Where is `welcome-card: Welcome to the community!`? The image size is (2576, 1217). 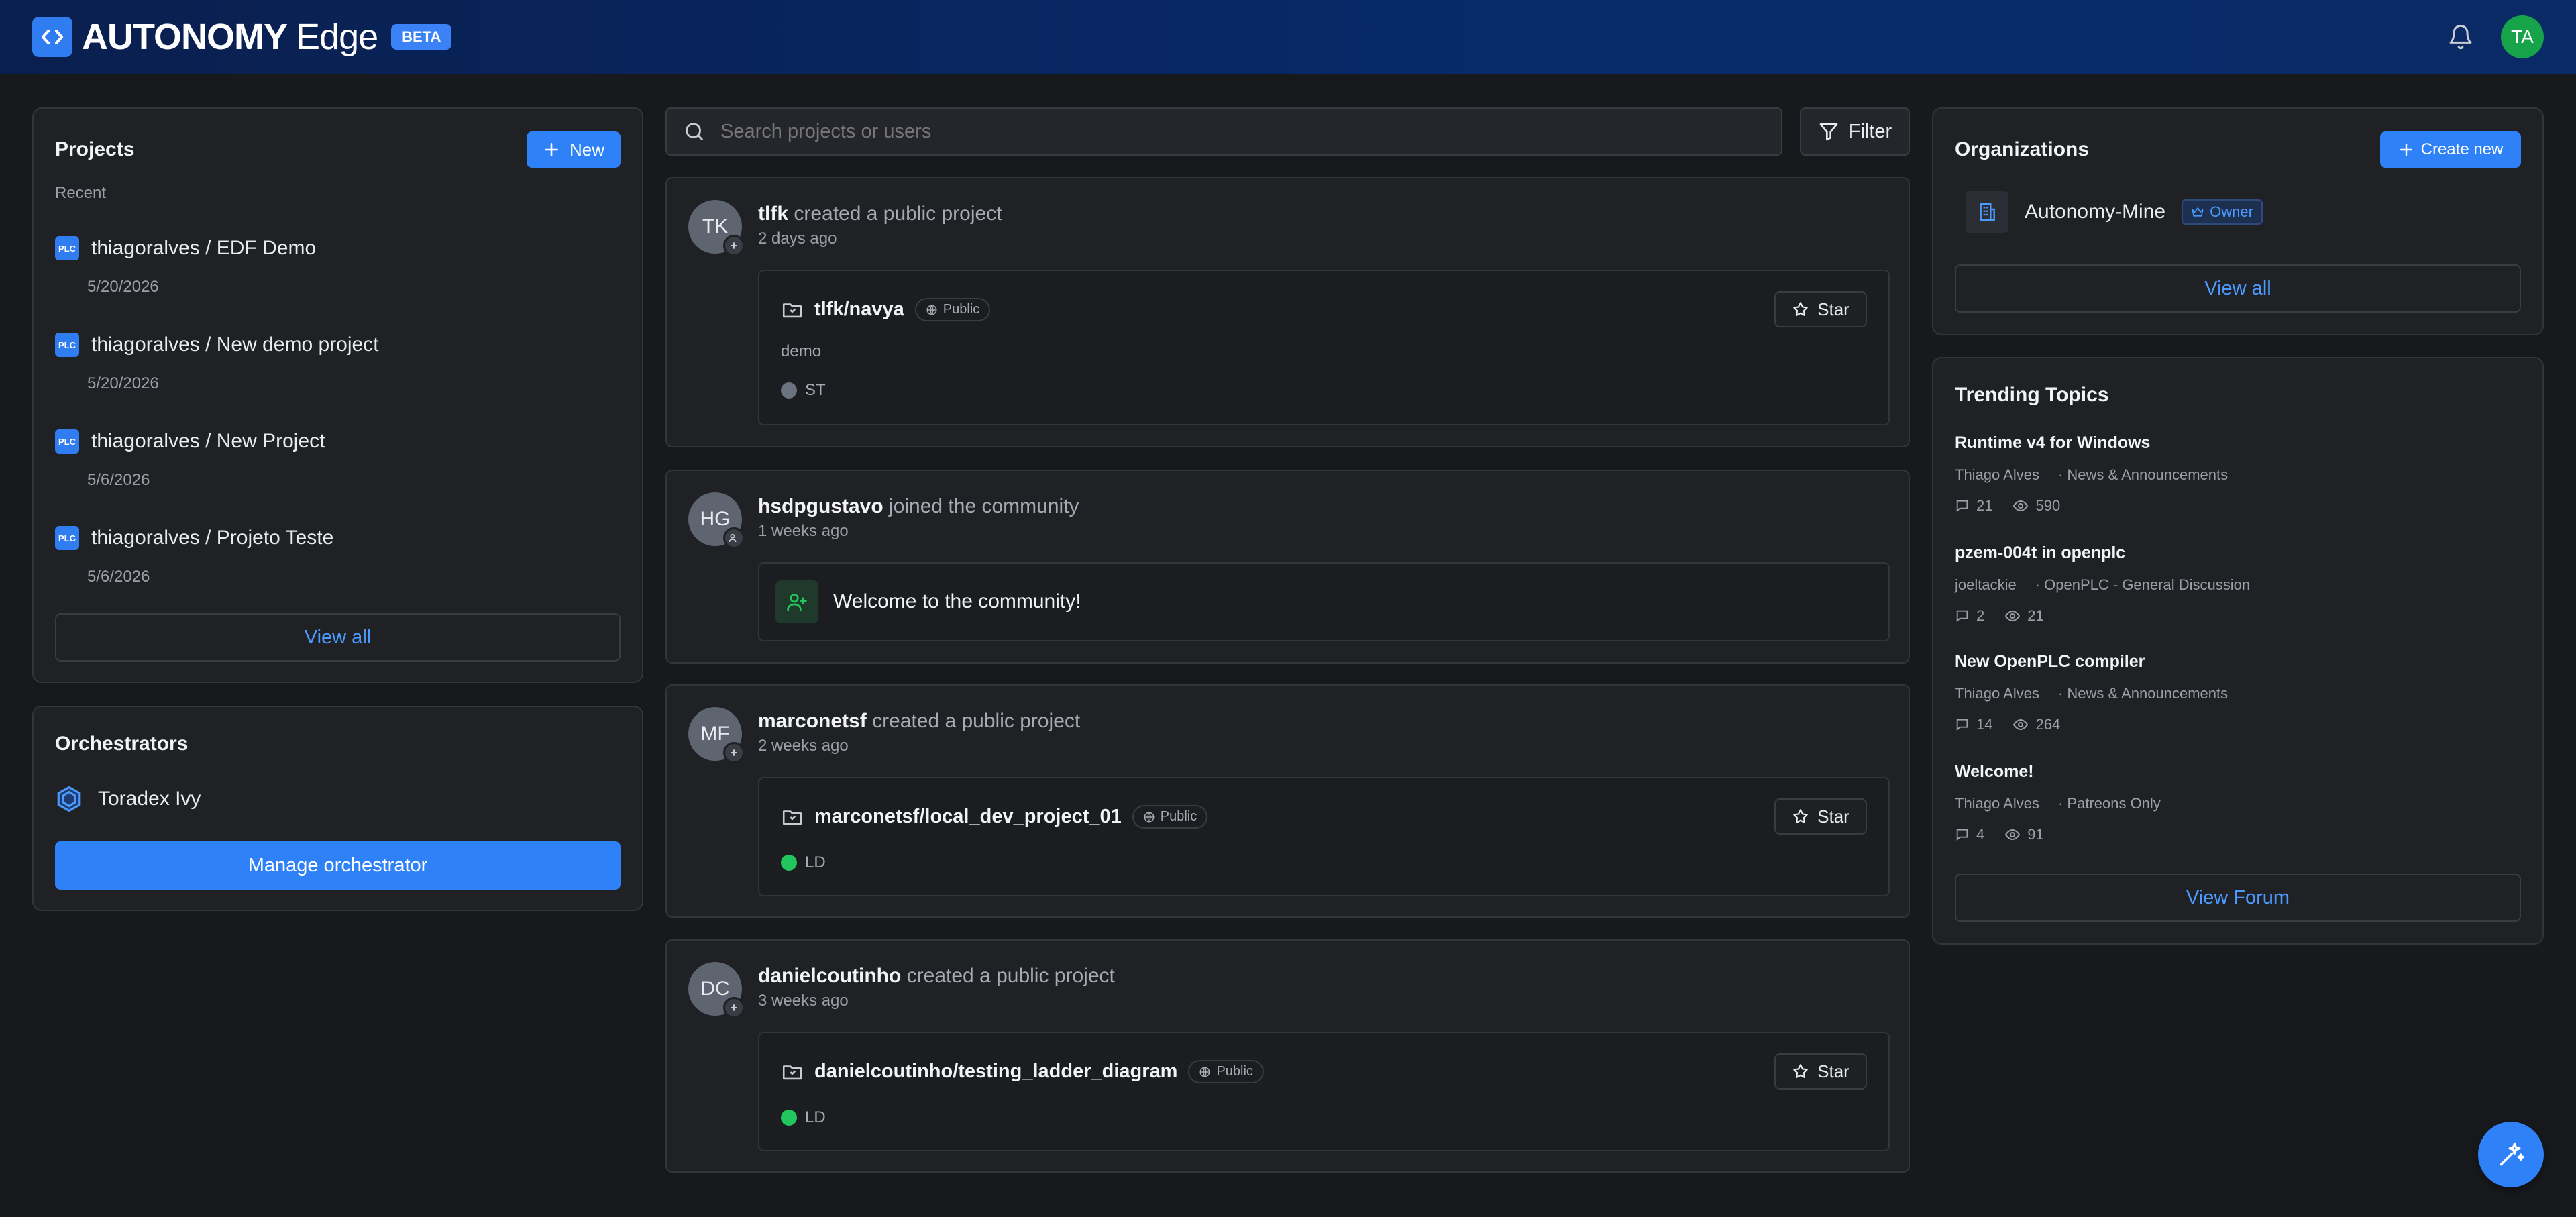 welcome-card: Welcome to the community! is located at coordinates (1324, 601).